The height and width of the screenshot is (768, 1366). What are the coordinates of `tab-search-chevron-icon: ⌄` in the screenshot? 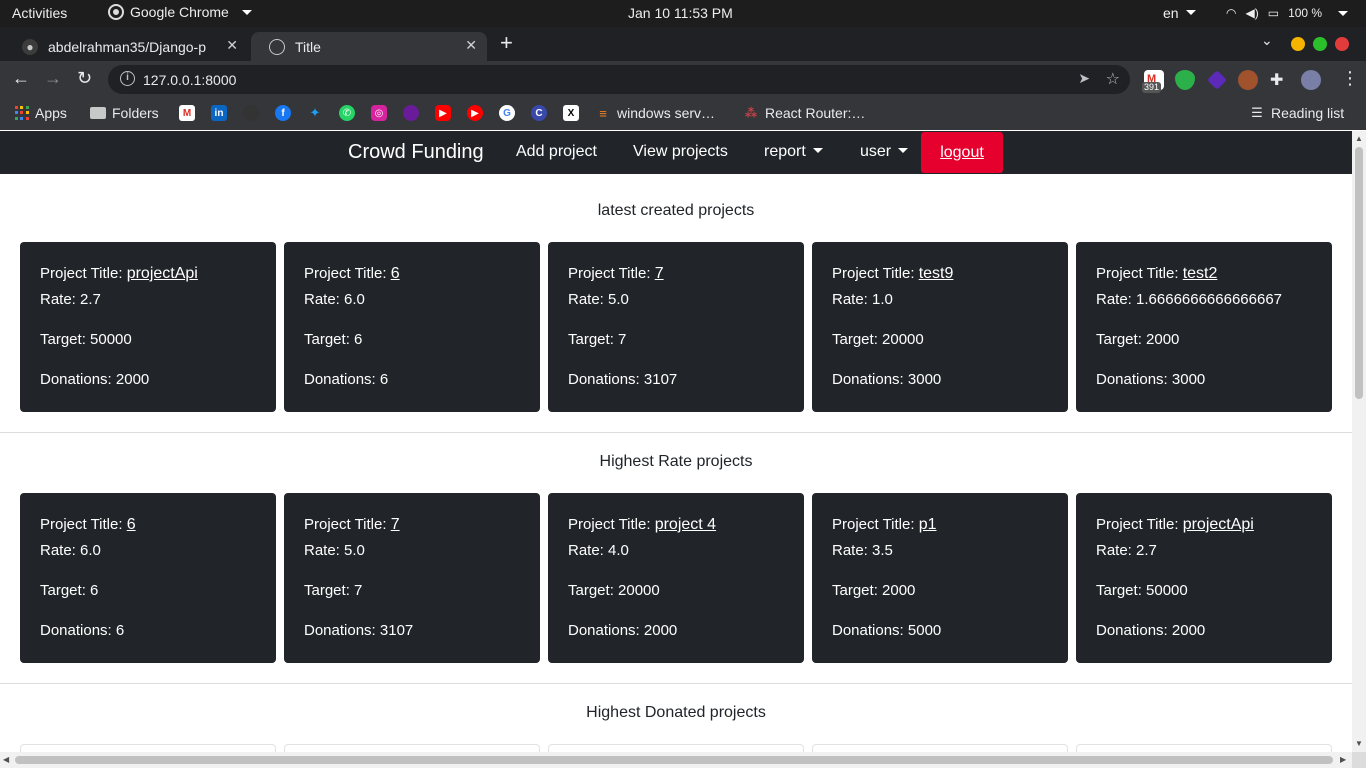 It's located at (1267, 40).